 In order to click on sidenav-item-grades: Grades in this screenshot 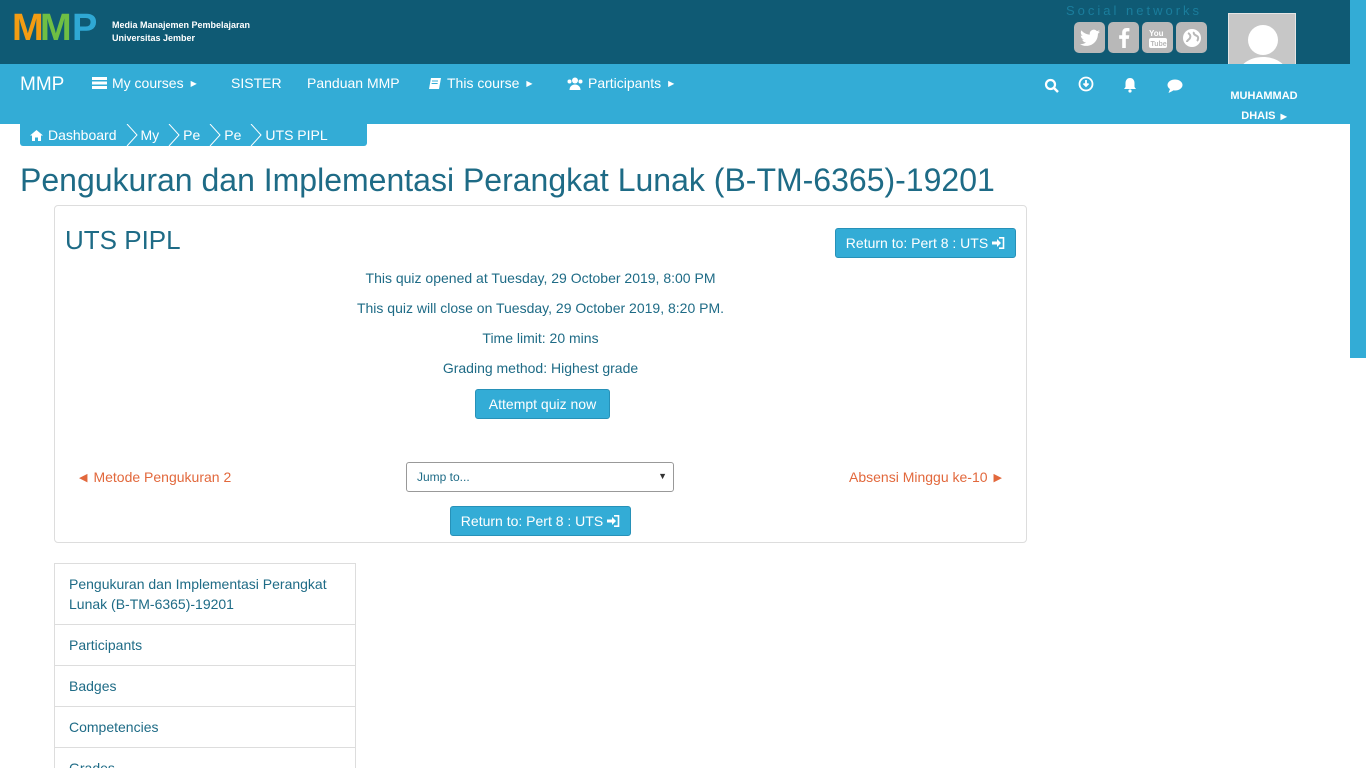, I will do `click(205, 758)`.